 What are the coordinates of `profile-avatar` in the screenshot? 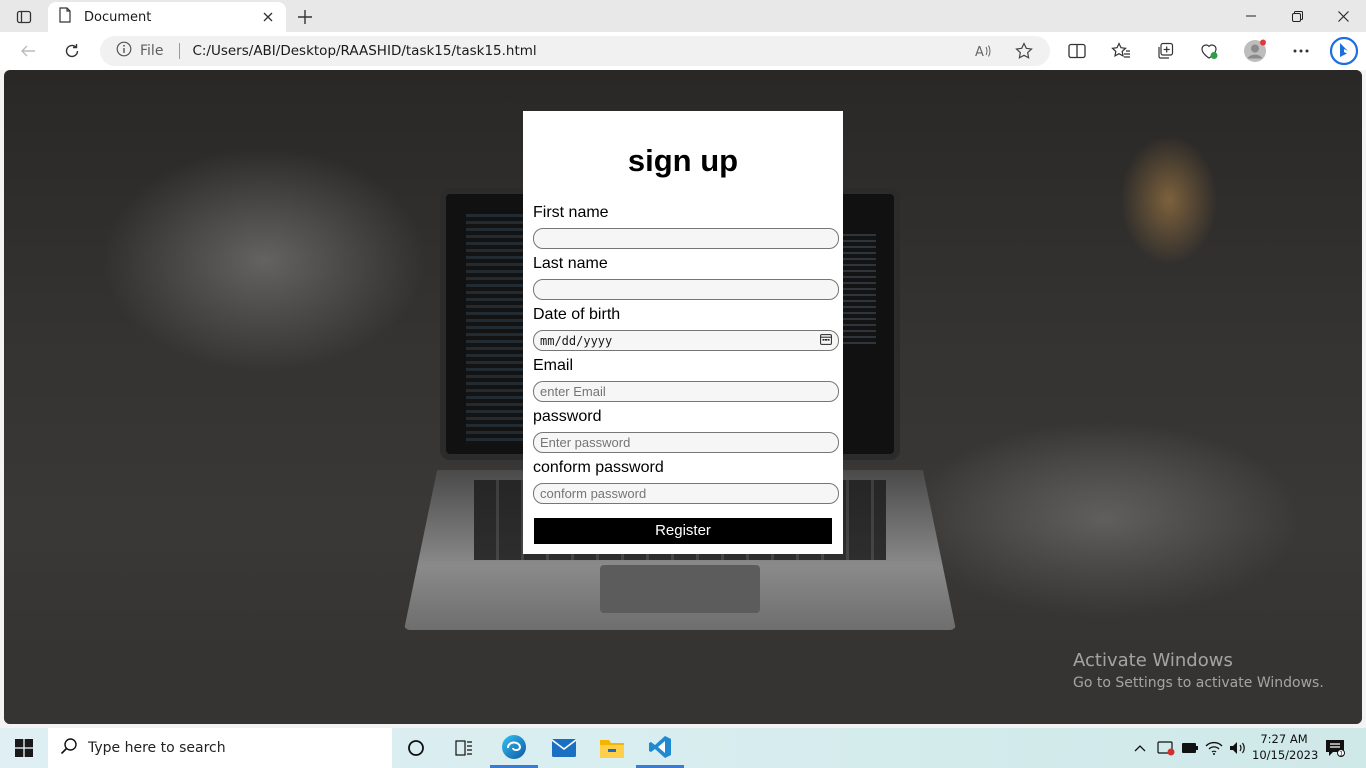 It's located at (1255, 51).